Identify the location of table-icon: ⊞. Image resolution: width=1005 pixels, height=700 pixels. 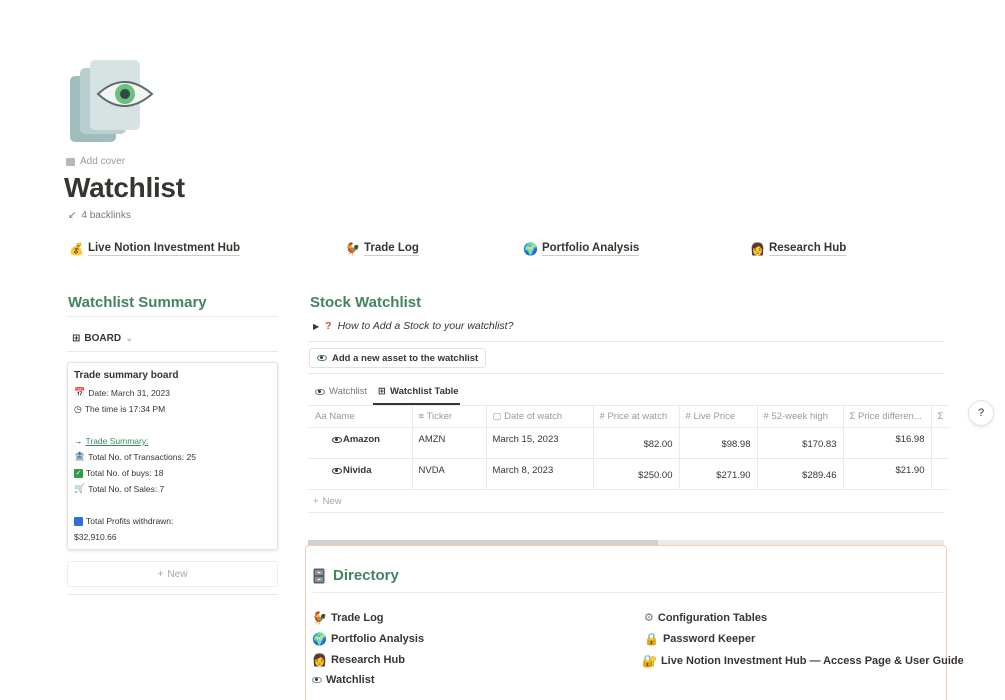
(382, 391).